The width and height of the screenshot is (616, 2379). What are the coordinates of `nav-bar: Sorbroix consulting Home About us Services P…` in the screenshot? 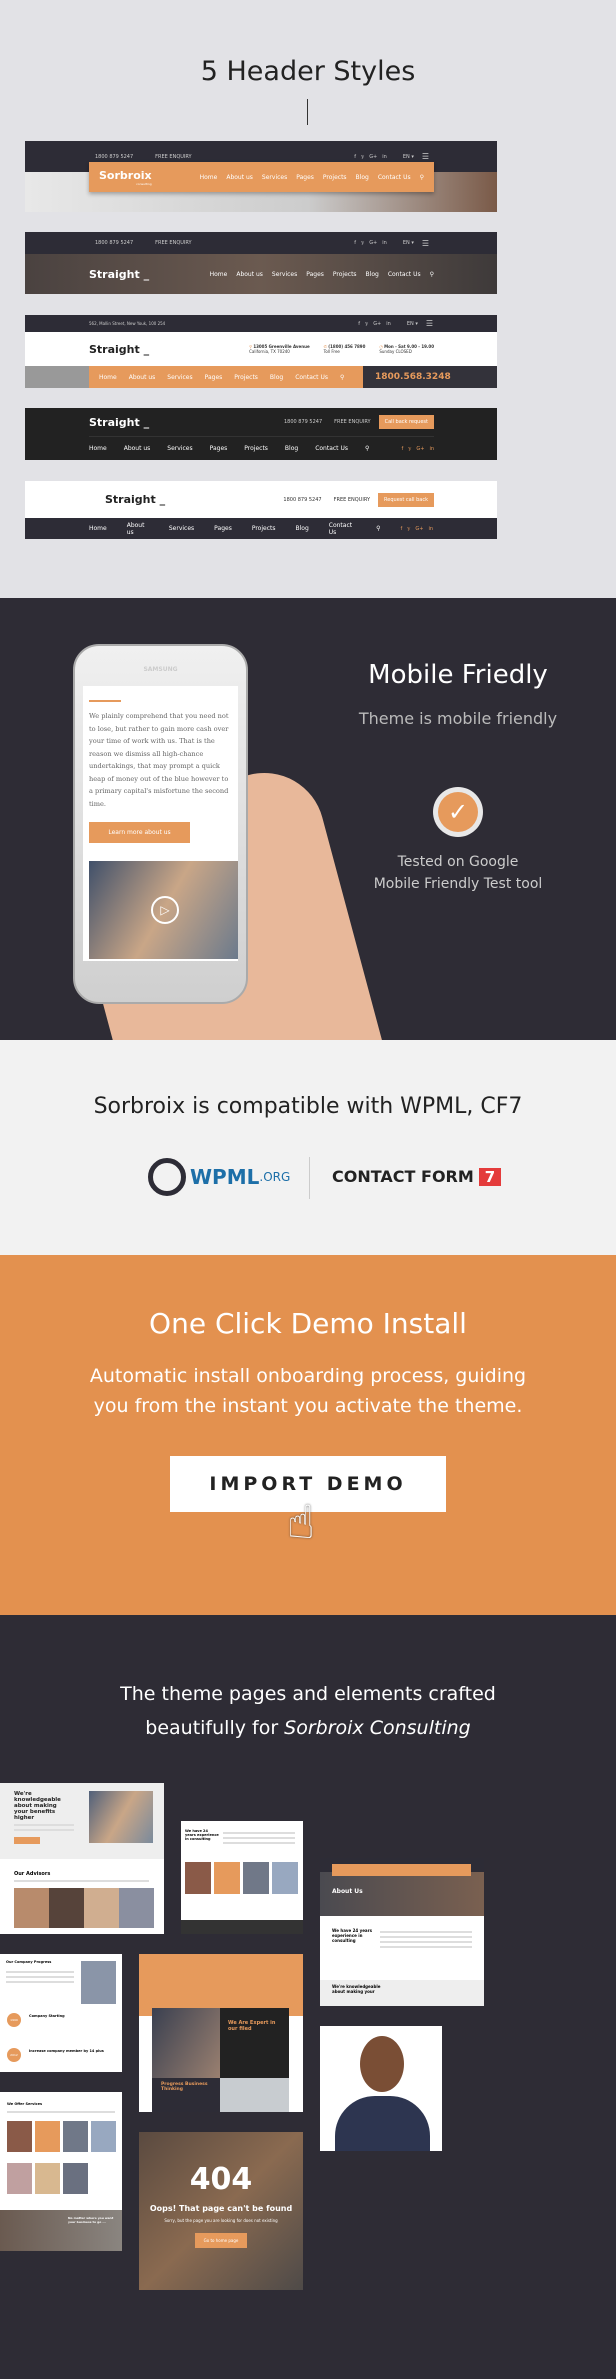 It's located at (261, 177).